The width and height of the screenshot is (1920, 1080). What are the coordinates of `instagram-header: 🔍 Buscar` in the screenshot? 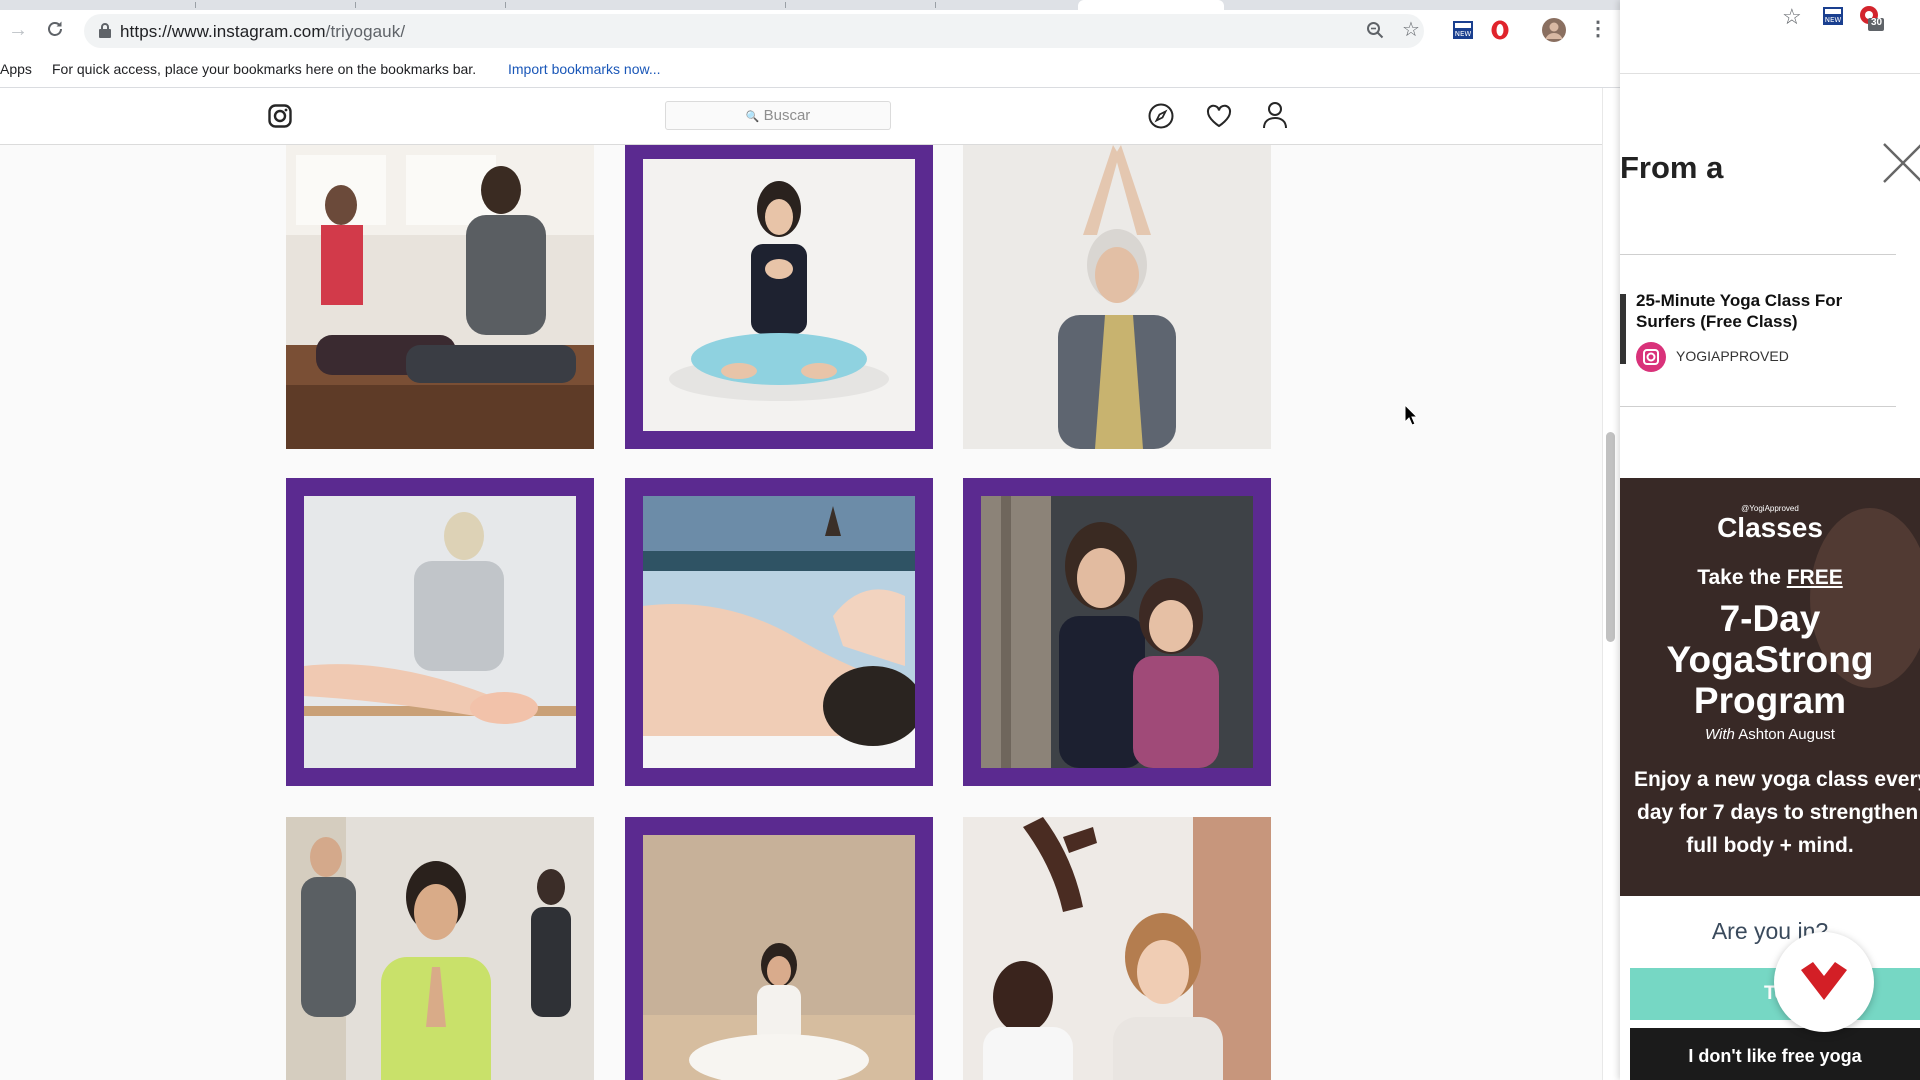 It's located at (801, 116).